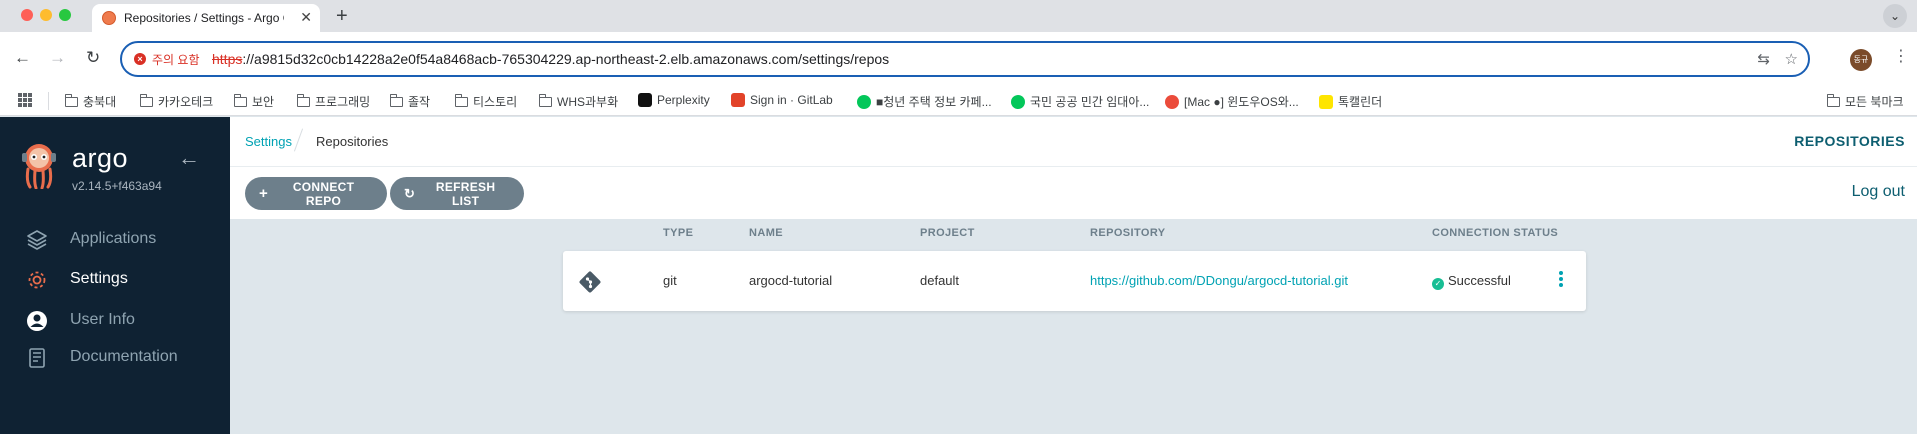 The width and height of the screenshot is (1917, 434). I want to click on security-warning: 주의 요함, so click(176, 59).